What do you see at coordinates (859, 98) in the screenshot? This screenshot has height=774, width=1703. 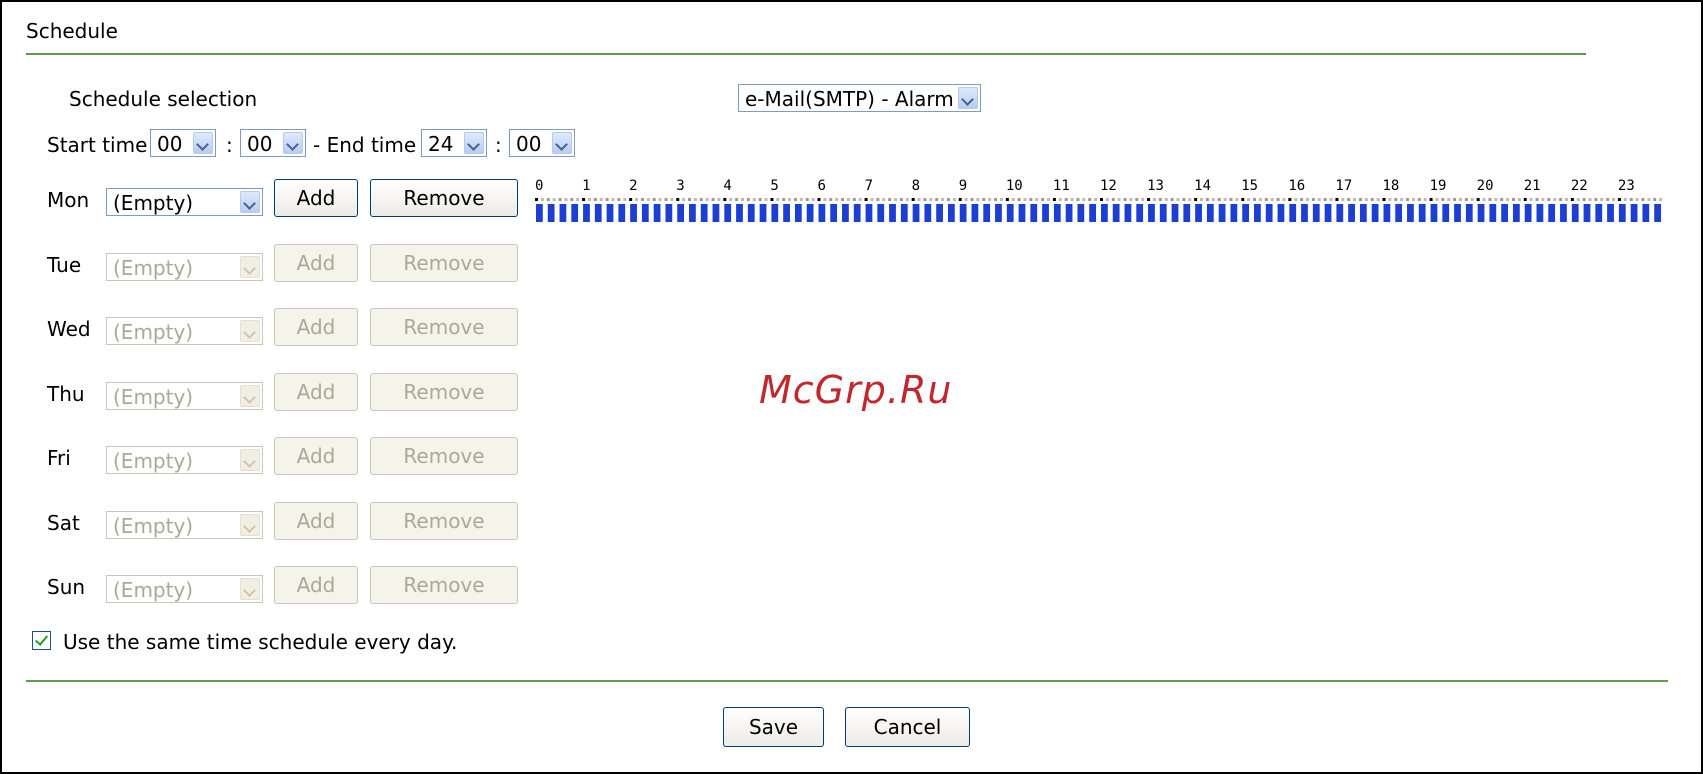 I see `schedule-selection-dropdown: e-Mail(SMTP) - Alarm` at bounding box center [859, 98].